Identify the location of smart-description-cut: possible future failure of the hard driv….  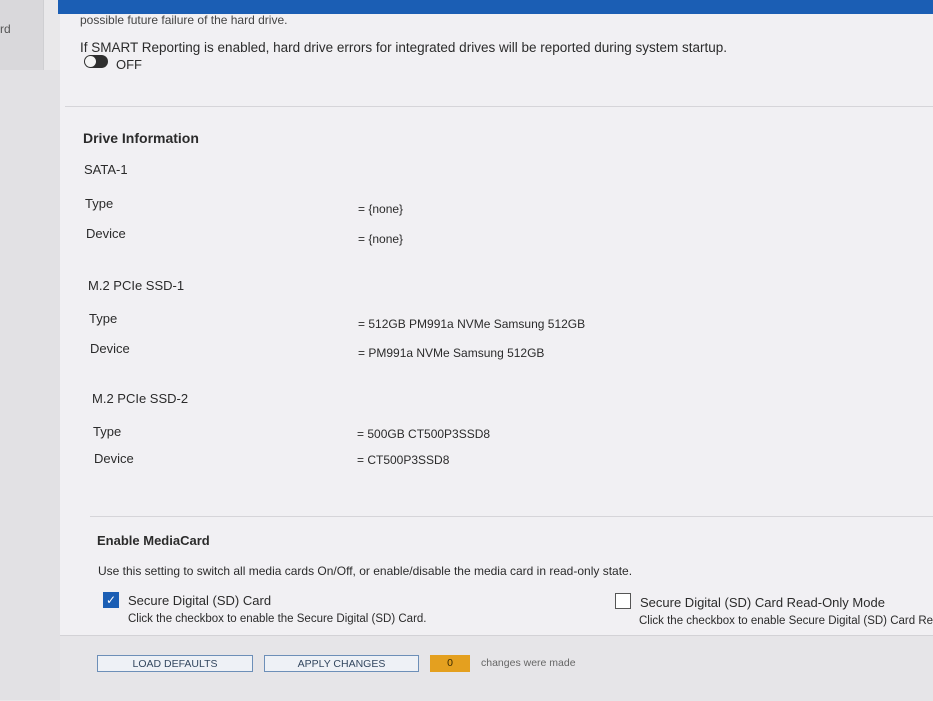
(184, 20).